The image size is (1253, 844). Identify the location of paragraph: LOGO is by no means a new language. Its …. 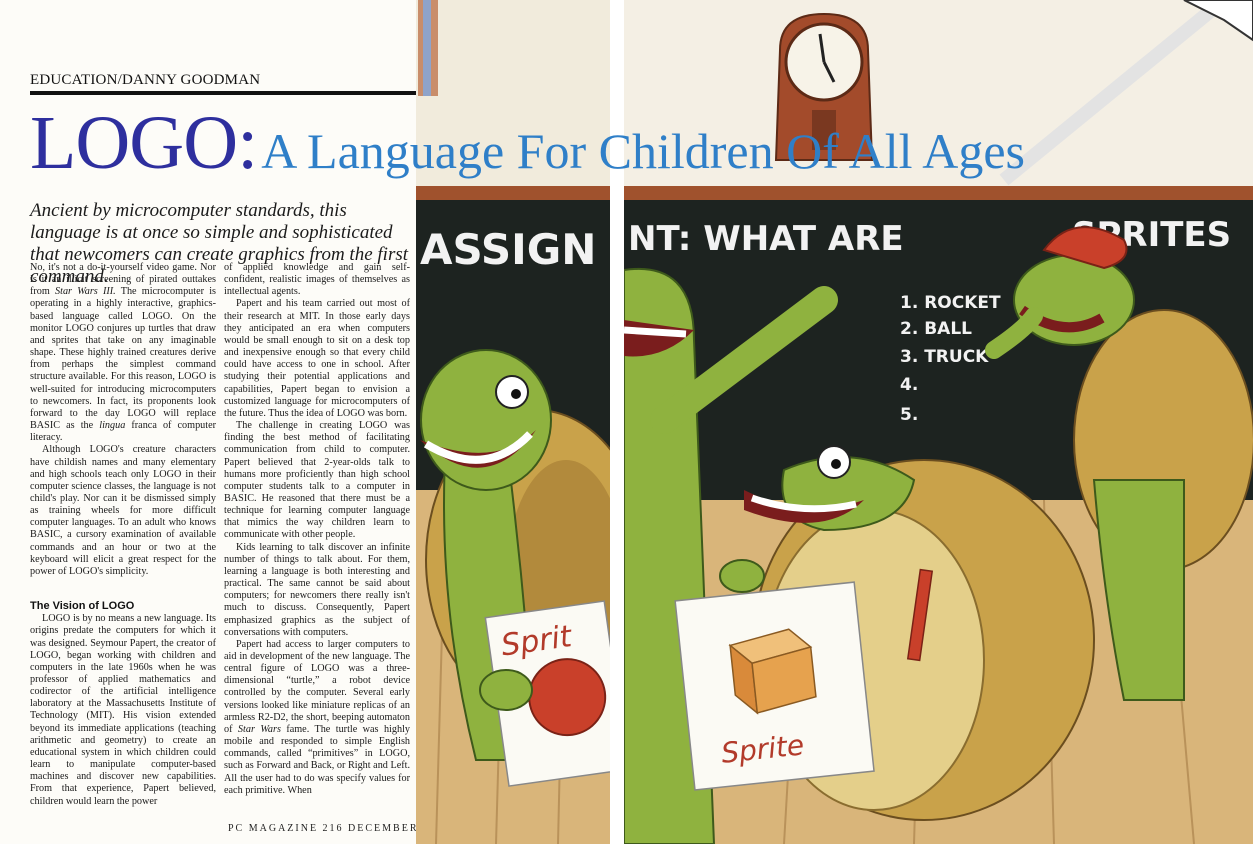
(123, 710).